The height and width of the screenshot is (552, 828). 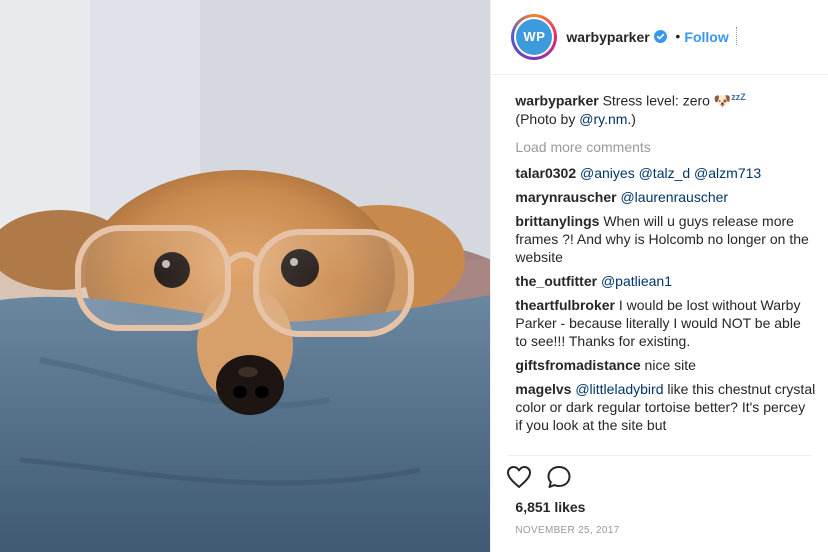 What do you see at coordinates (660, 455) in the screenshot?
I see `divider` at bounding box center [660, 455].